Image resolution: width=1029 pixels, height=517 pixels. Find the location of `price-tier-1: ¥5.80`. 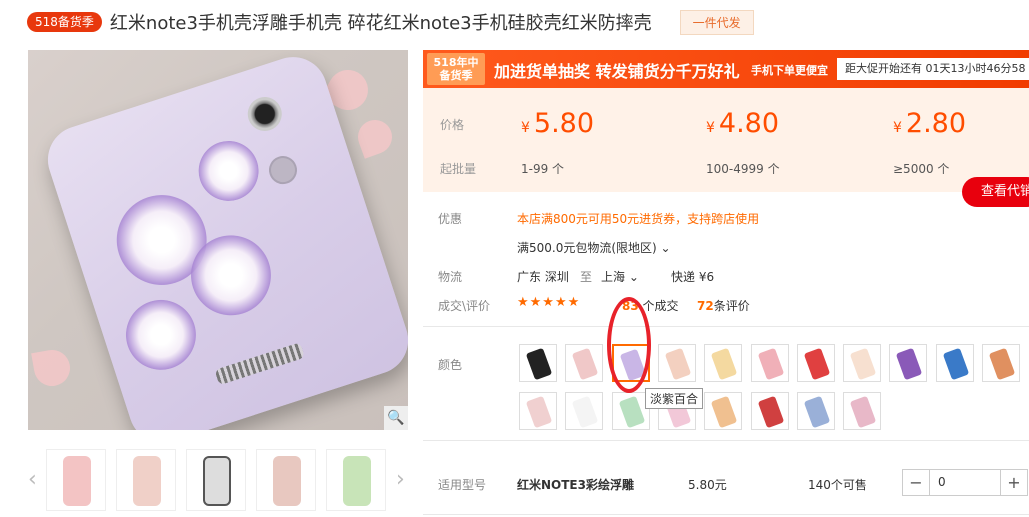

price-tier-1: ¥5.80 is located at coordinates (558, 123).